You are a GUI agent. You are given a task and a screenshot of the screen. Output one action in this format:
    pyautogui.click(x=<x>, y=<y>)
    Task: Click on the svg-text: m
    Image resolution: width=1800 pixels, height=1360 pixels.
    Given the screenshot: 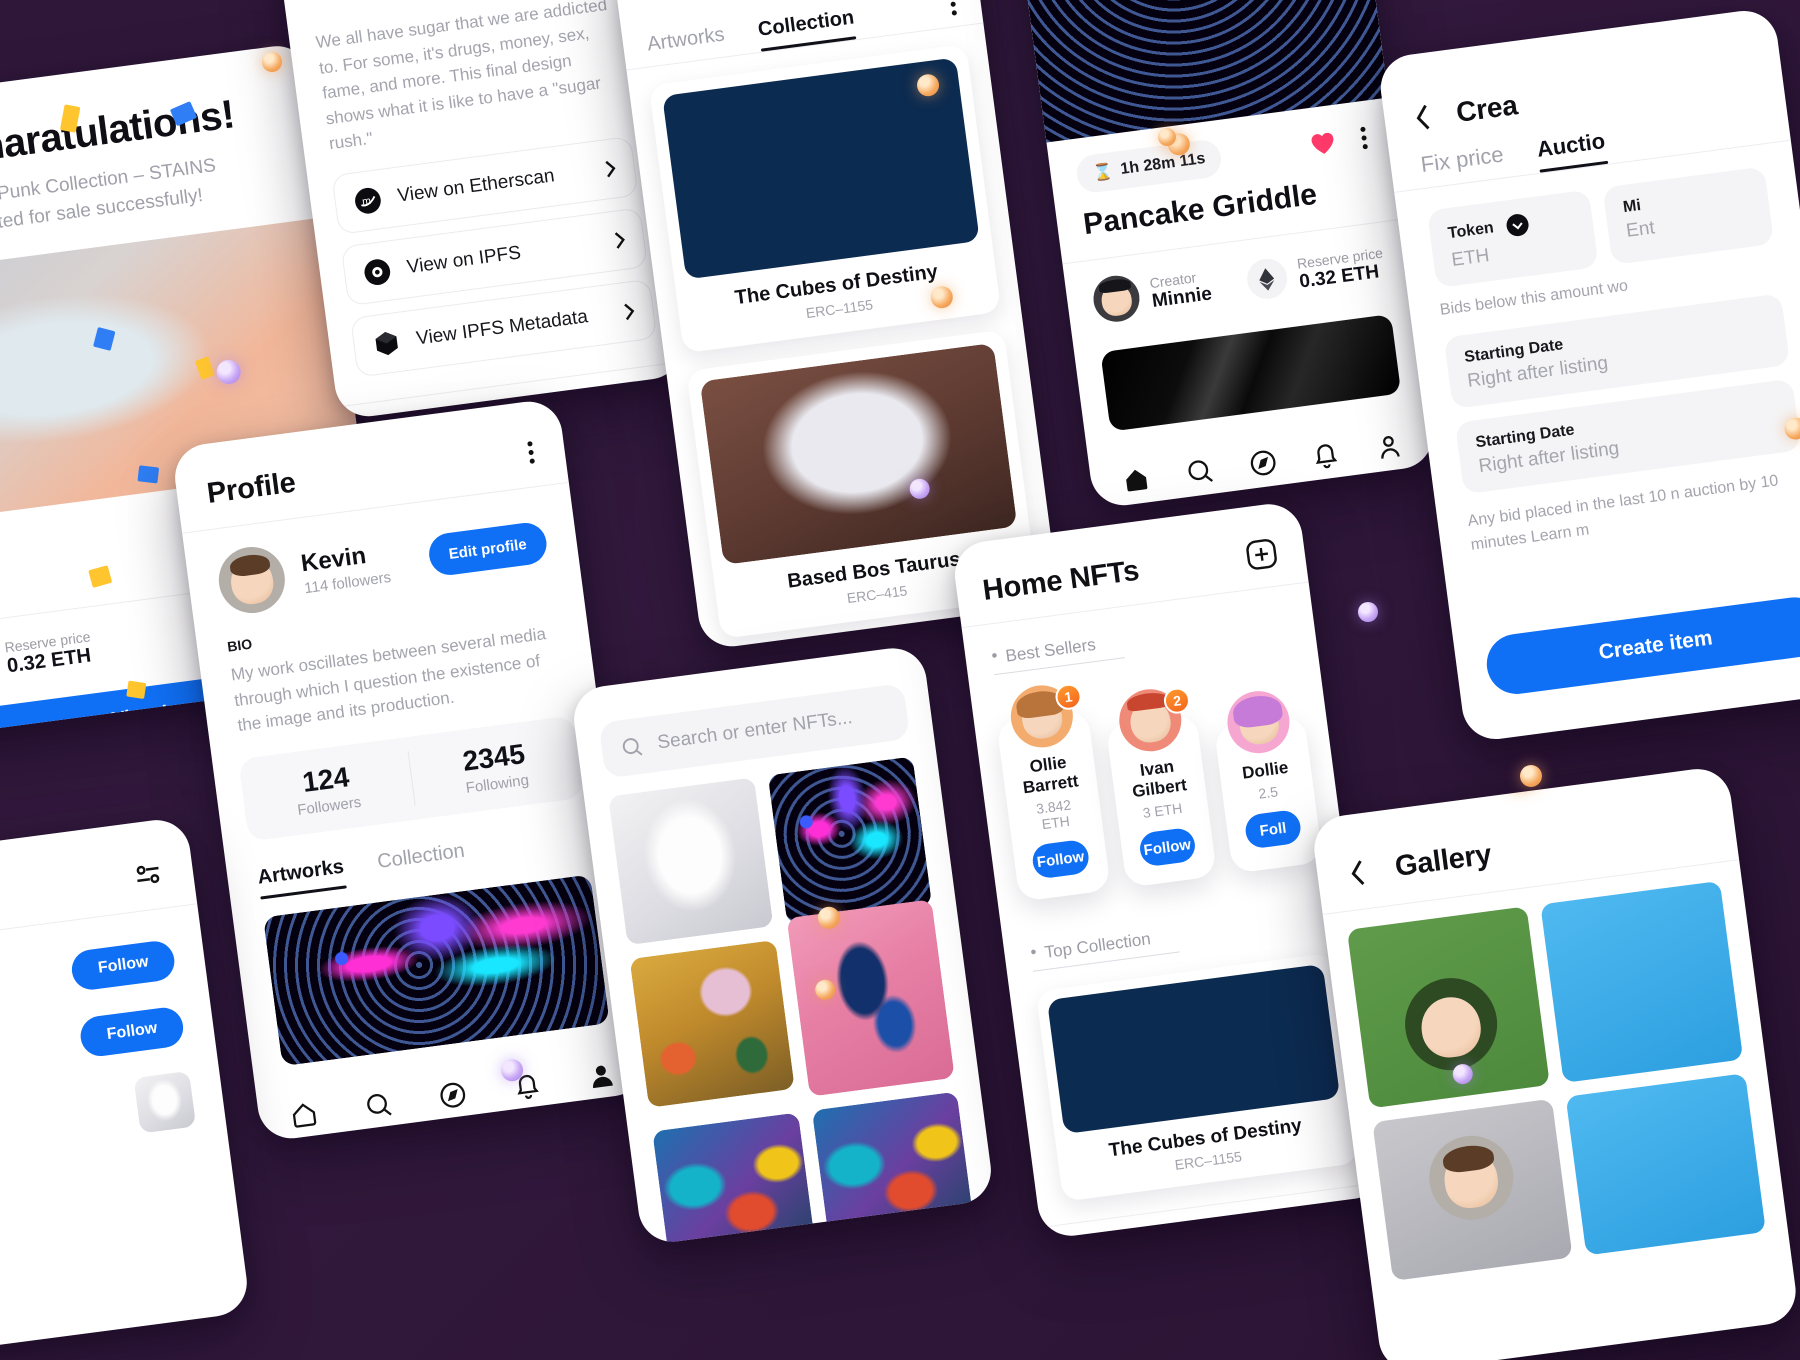 What is the action you would take?
    pyautogui.click(x=366, y=200)
    